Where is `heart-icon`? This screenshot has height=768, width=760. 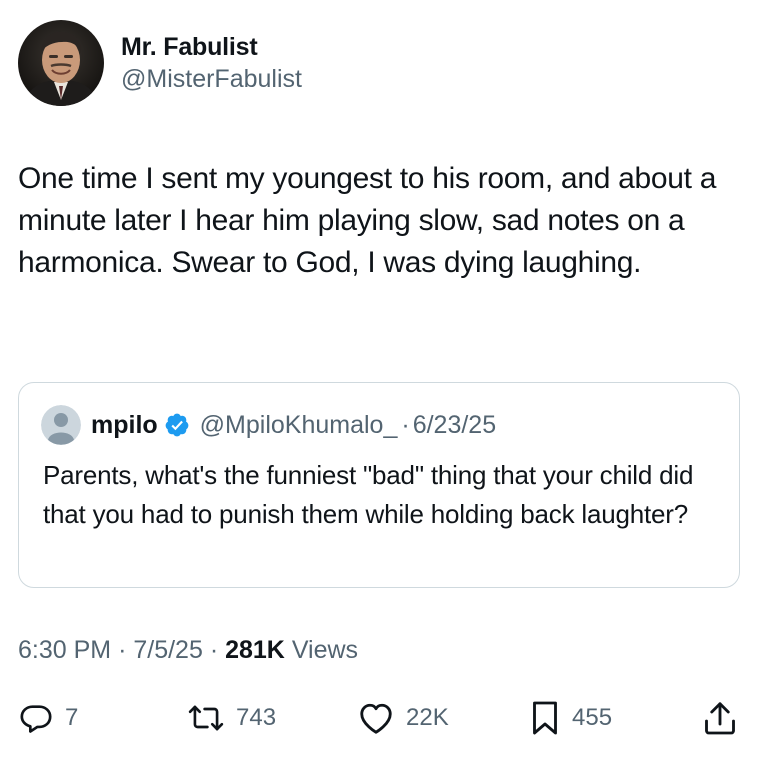
heart-icon is located at coordinates (376, 718).